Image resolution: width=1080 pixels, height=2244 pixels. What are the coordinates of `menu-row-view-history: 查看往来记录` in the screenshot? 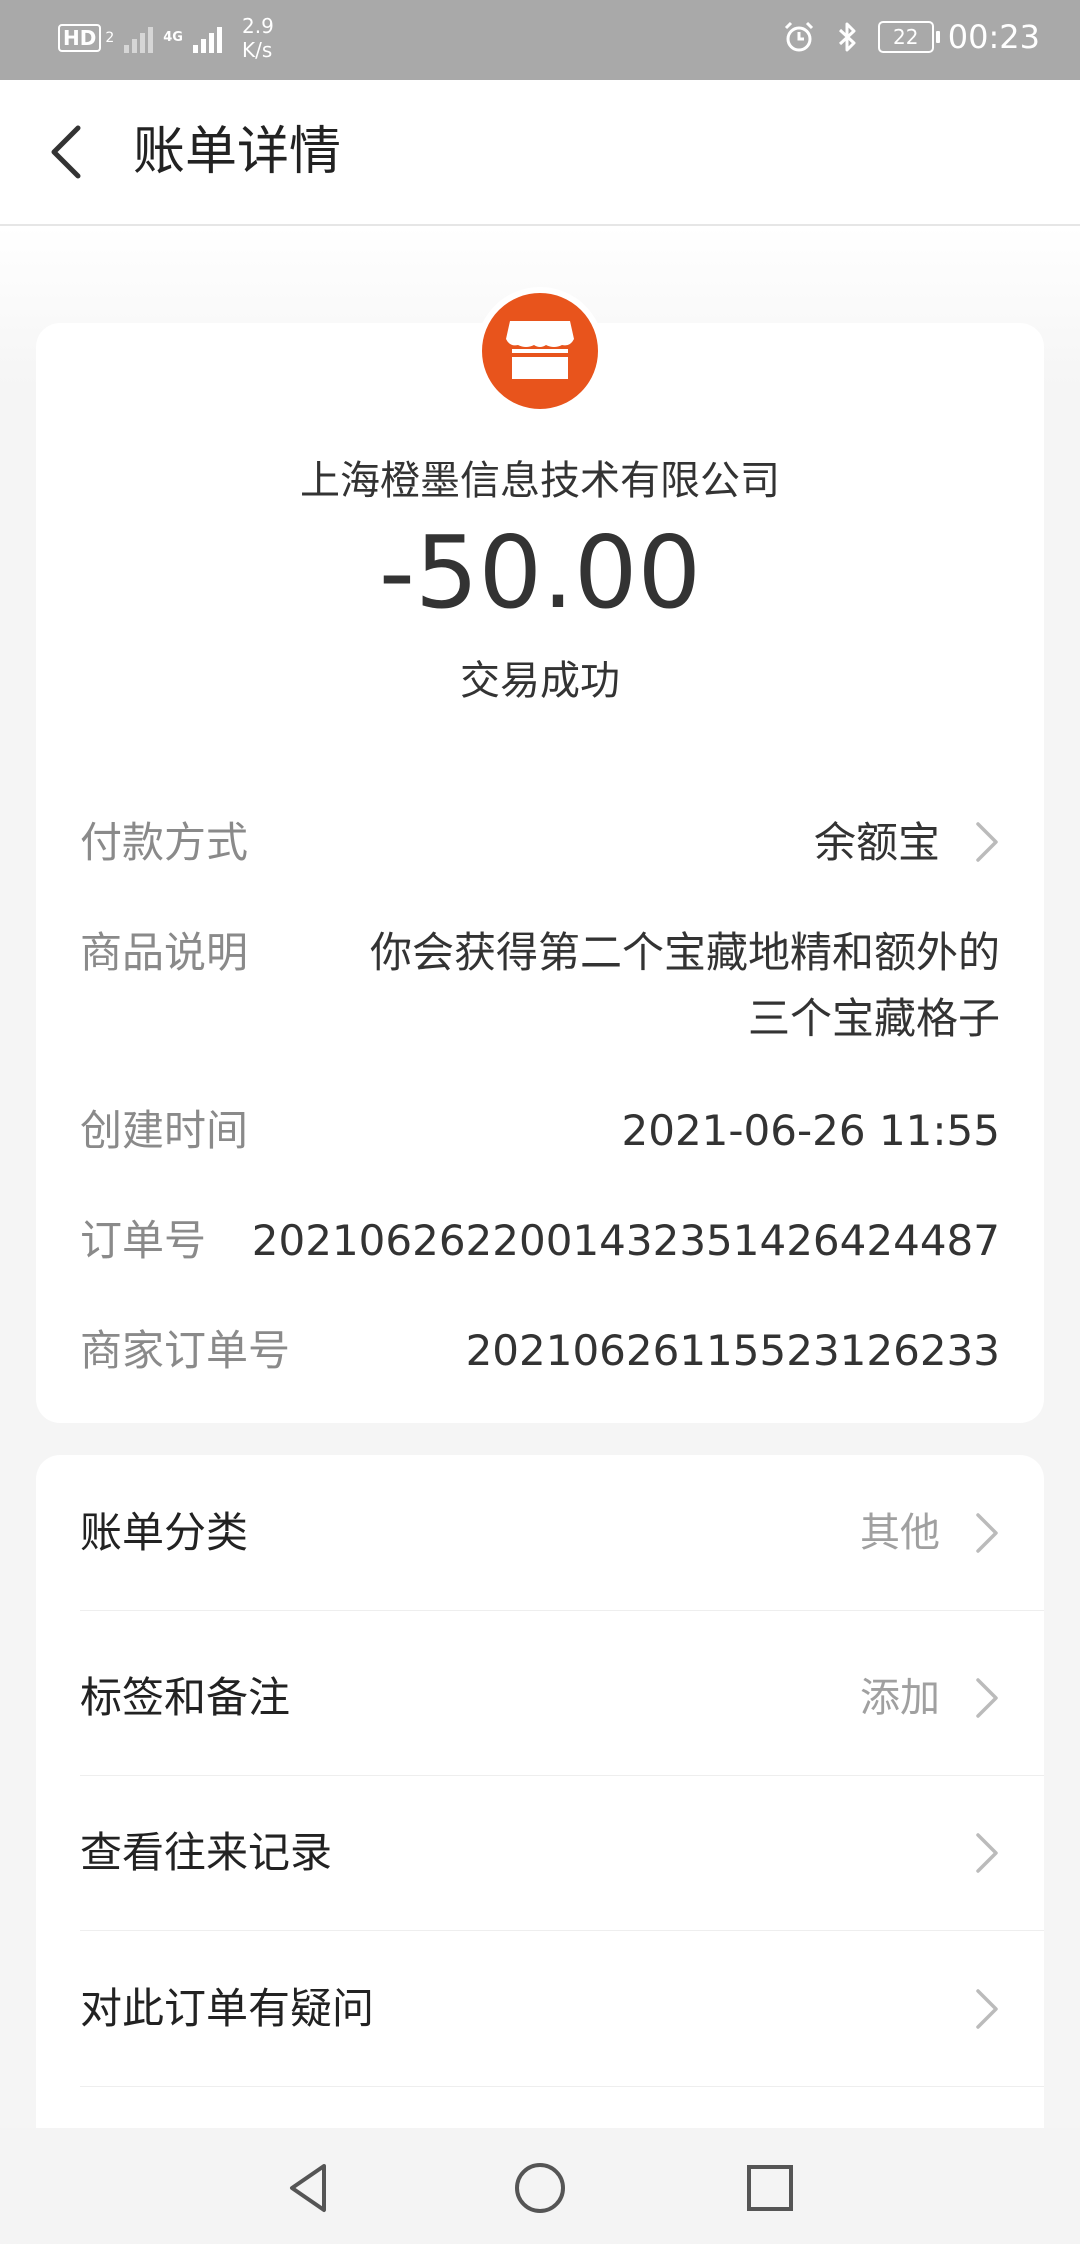 It's located at (540, 1853).